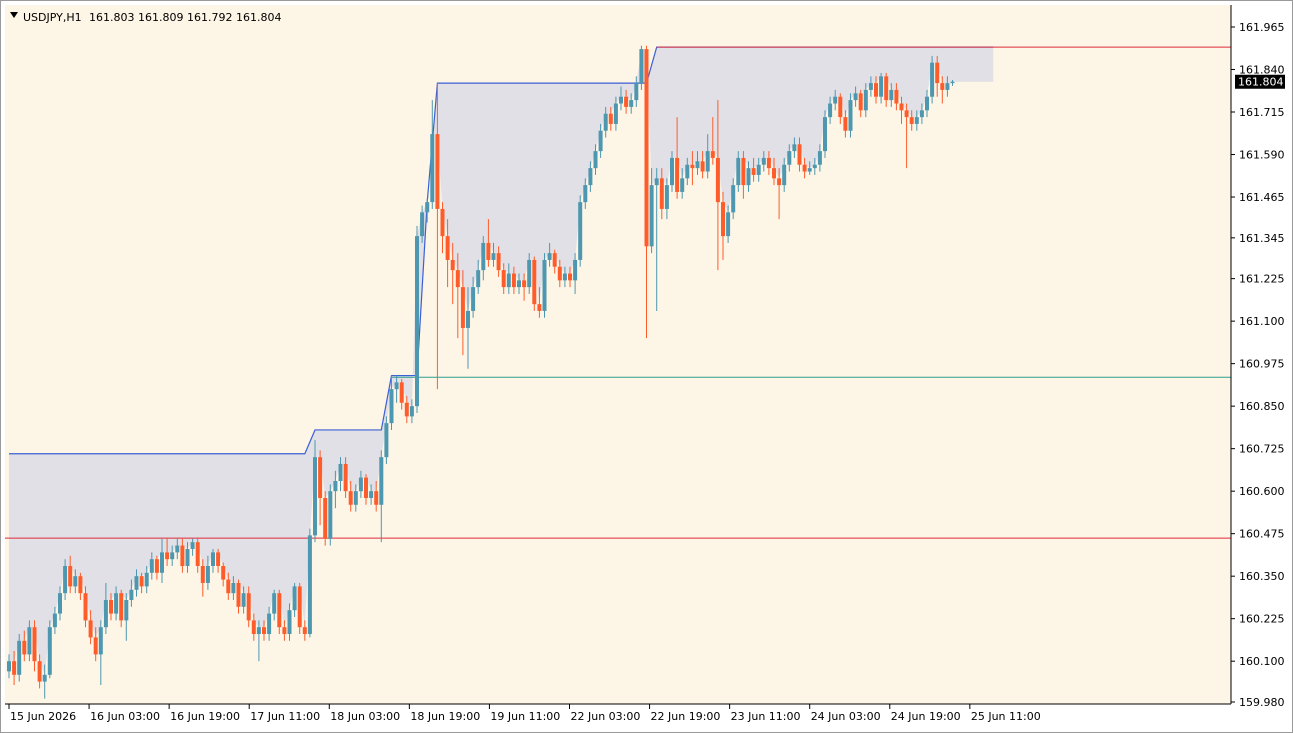 This screenshot has height=733, width=1293. I want to click on price-tick-label: 159.980, so click(1262, 702).